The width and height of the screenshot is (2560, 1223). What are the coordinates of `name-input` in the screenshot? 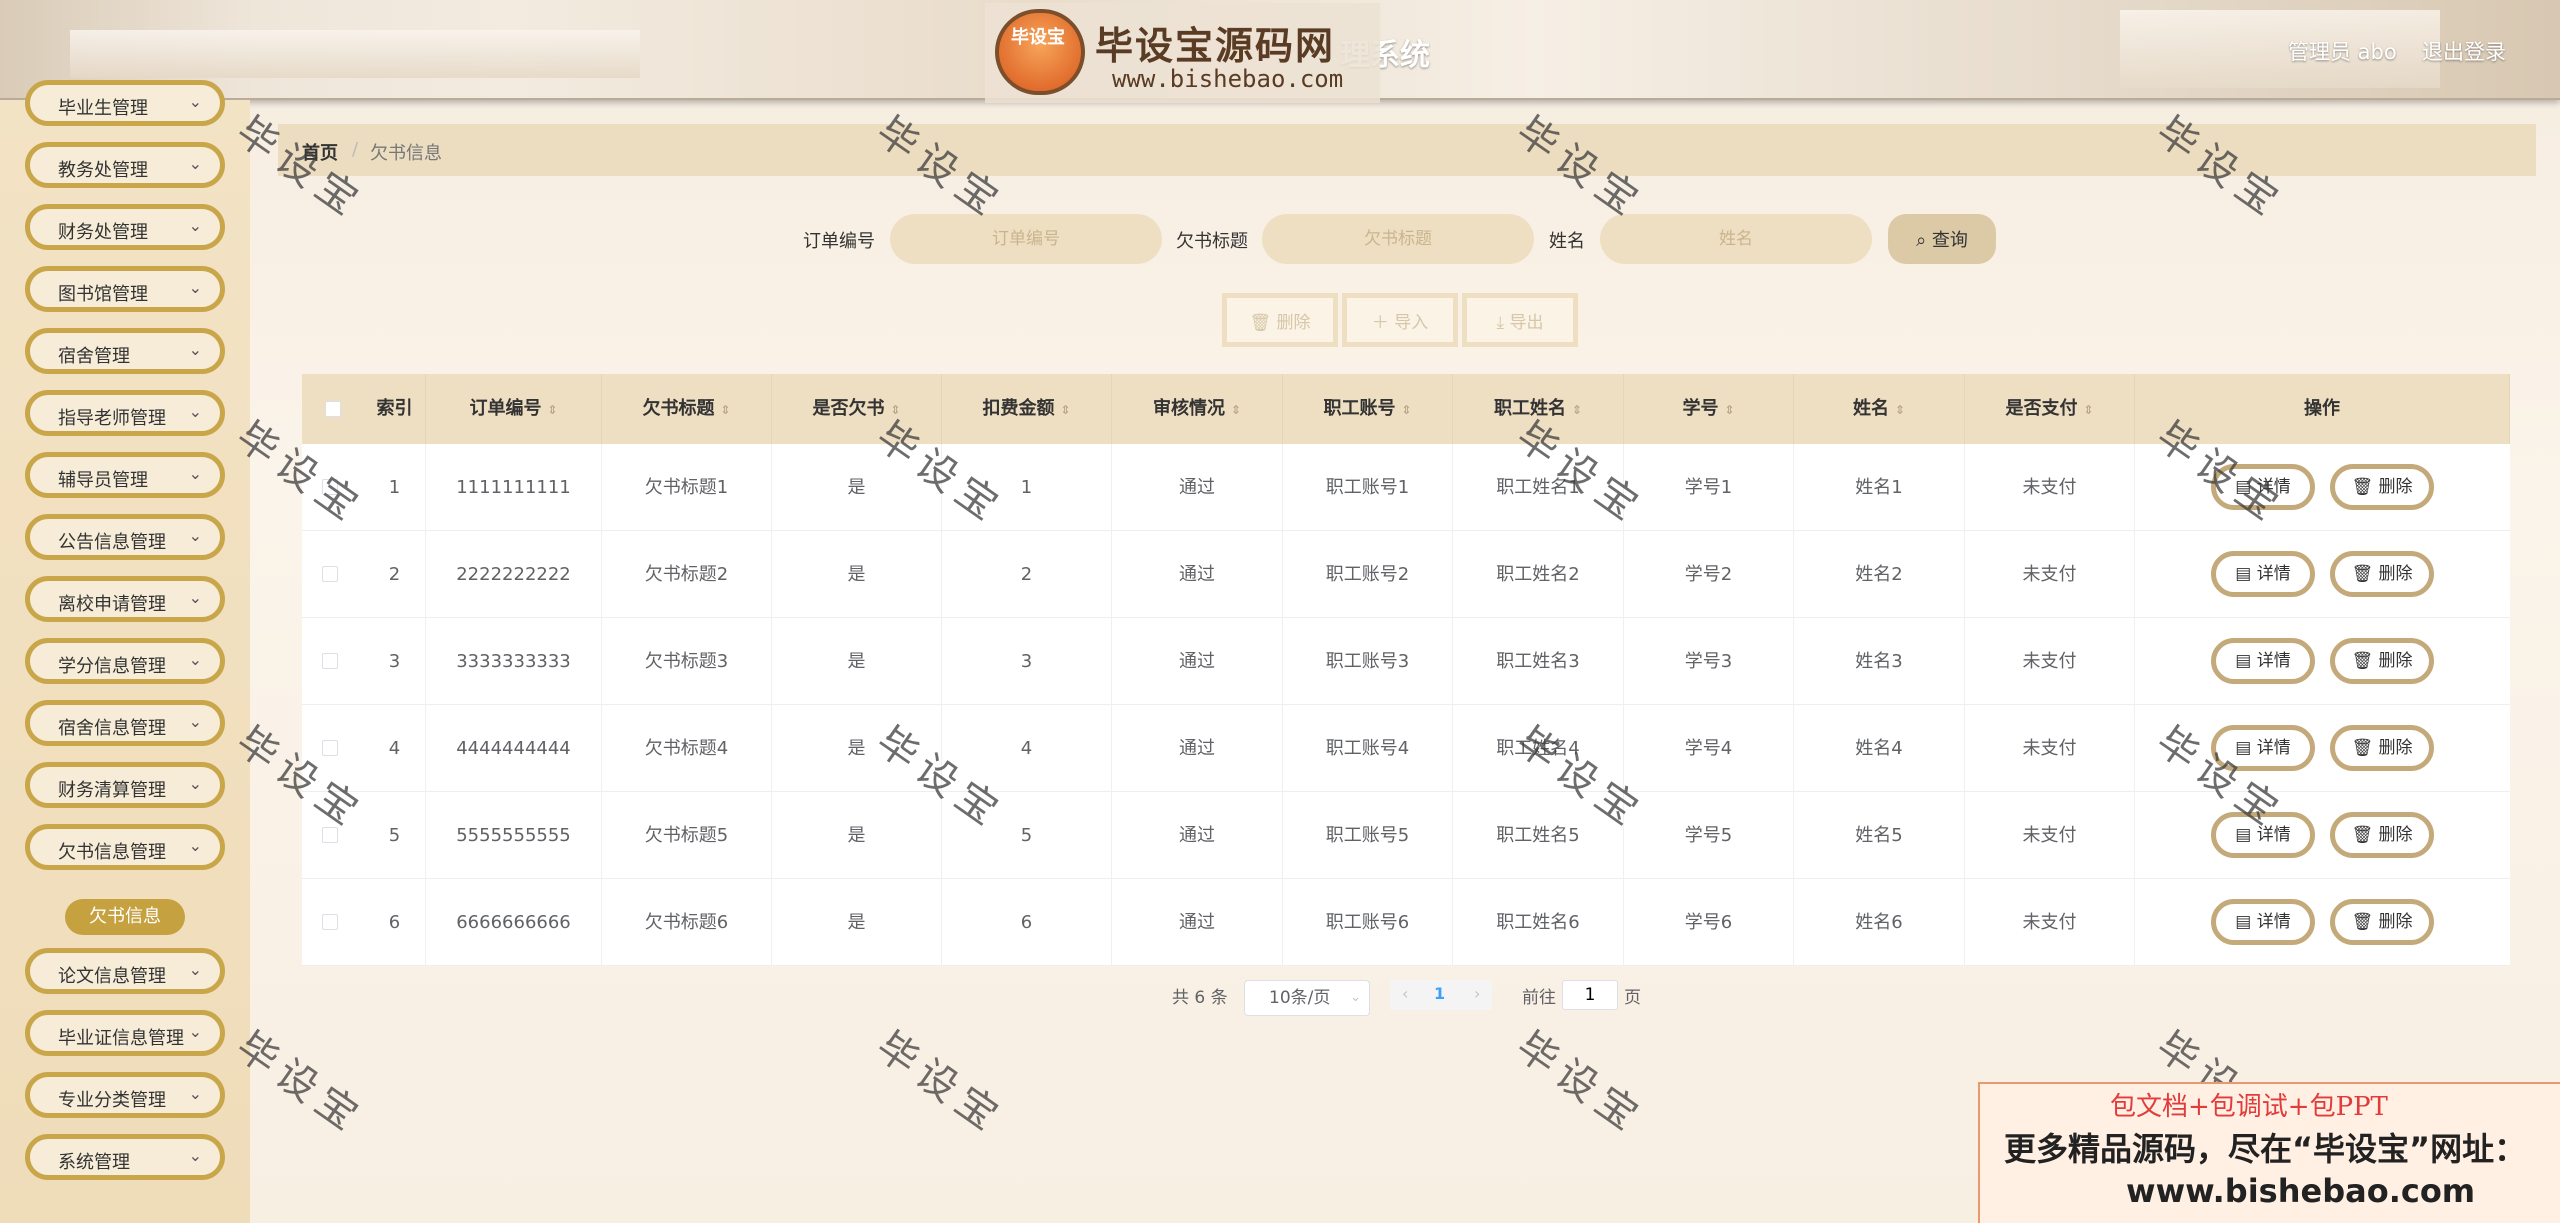 It's located at (1736, 239).